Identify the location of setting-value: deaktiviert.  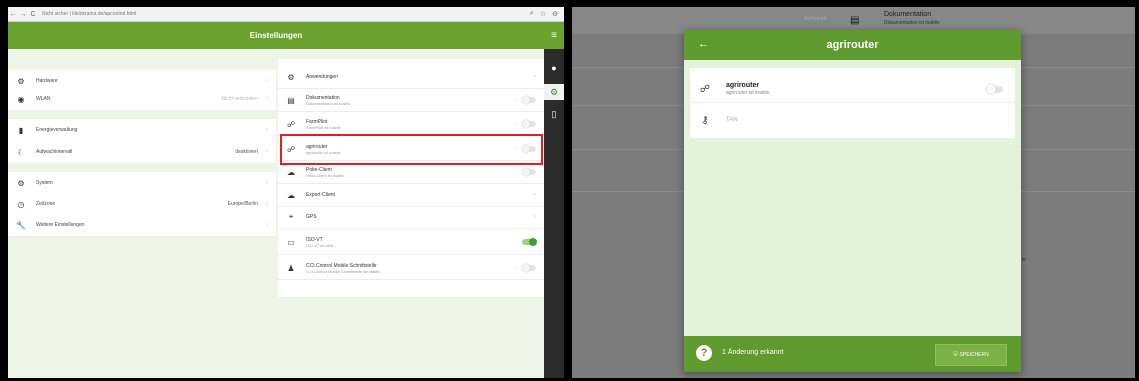
(246, 152).